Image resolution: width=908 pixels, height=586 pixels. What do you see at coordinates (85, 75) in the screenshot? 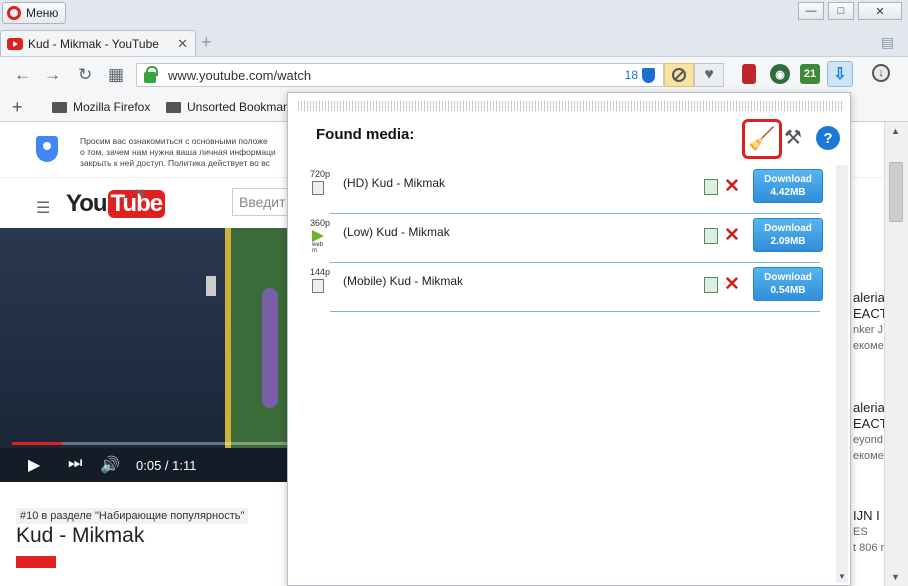
I see `reload-button: ↻` at bounding box center [85, 75].